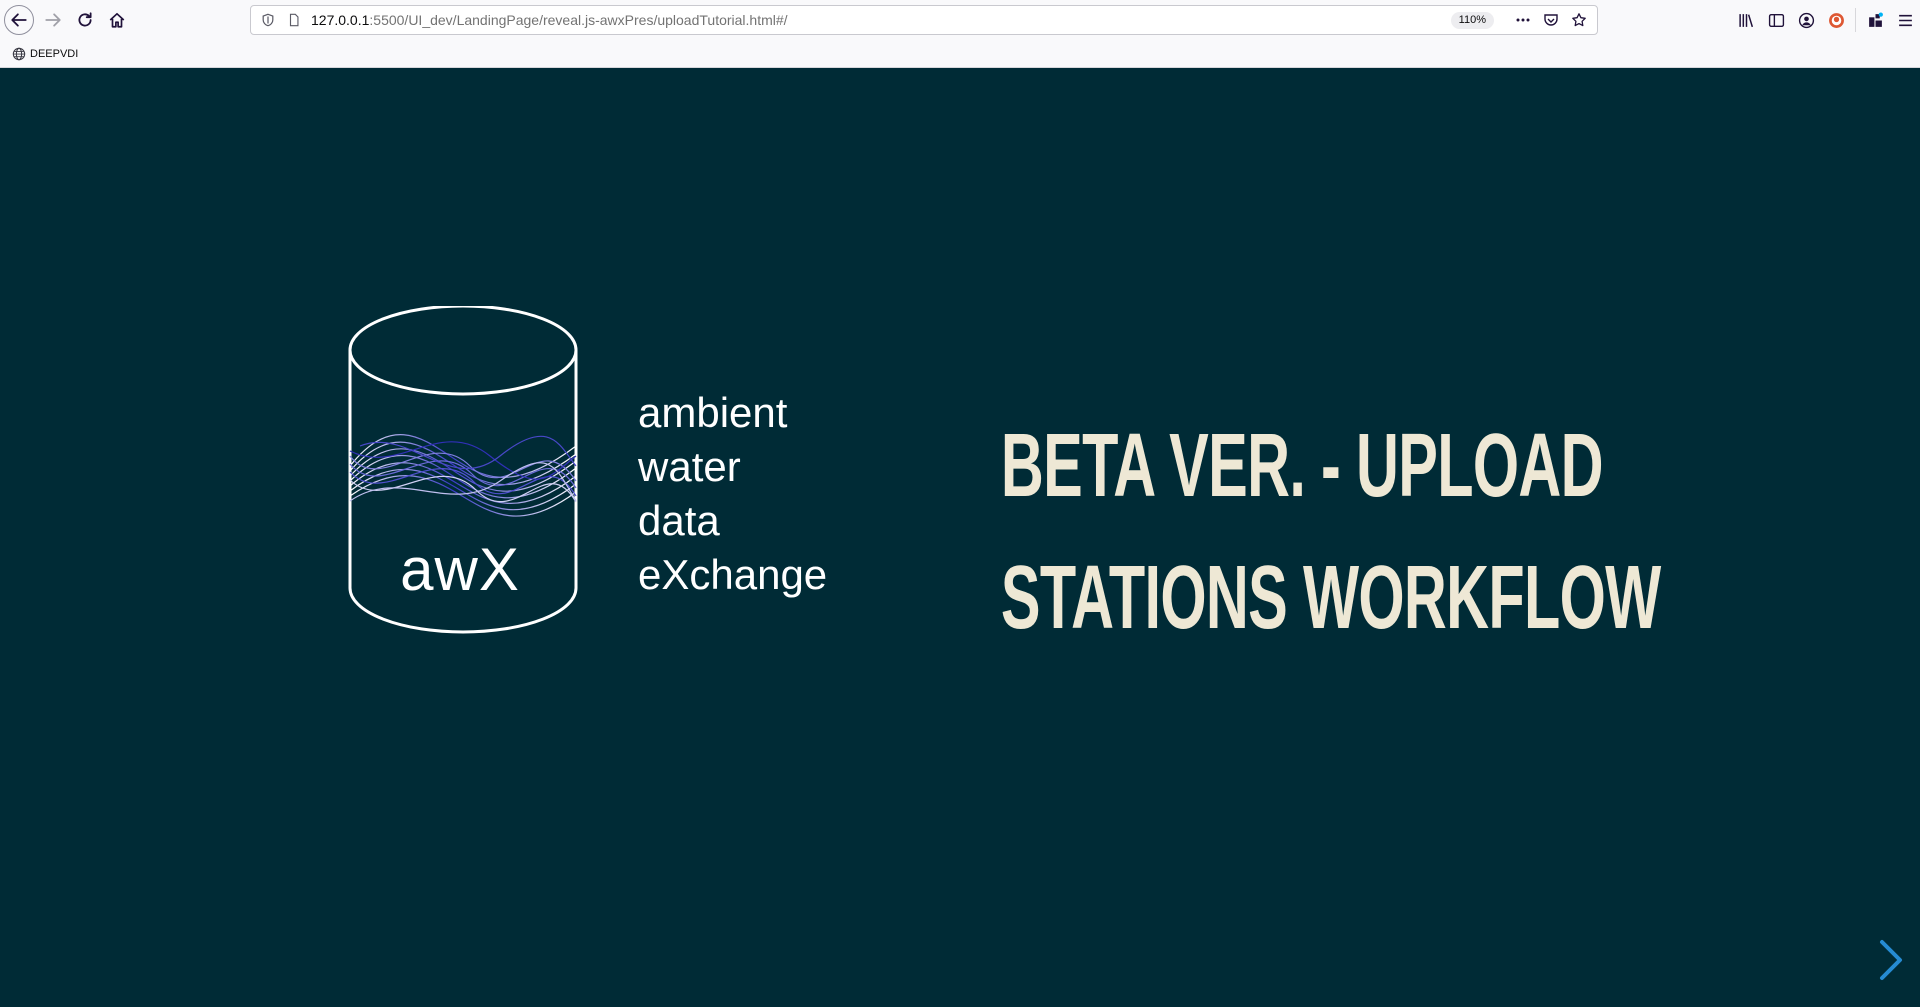  I want to click on back-button, so click(19, 20).